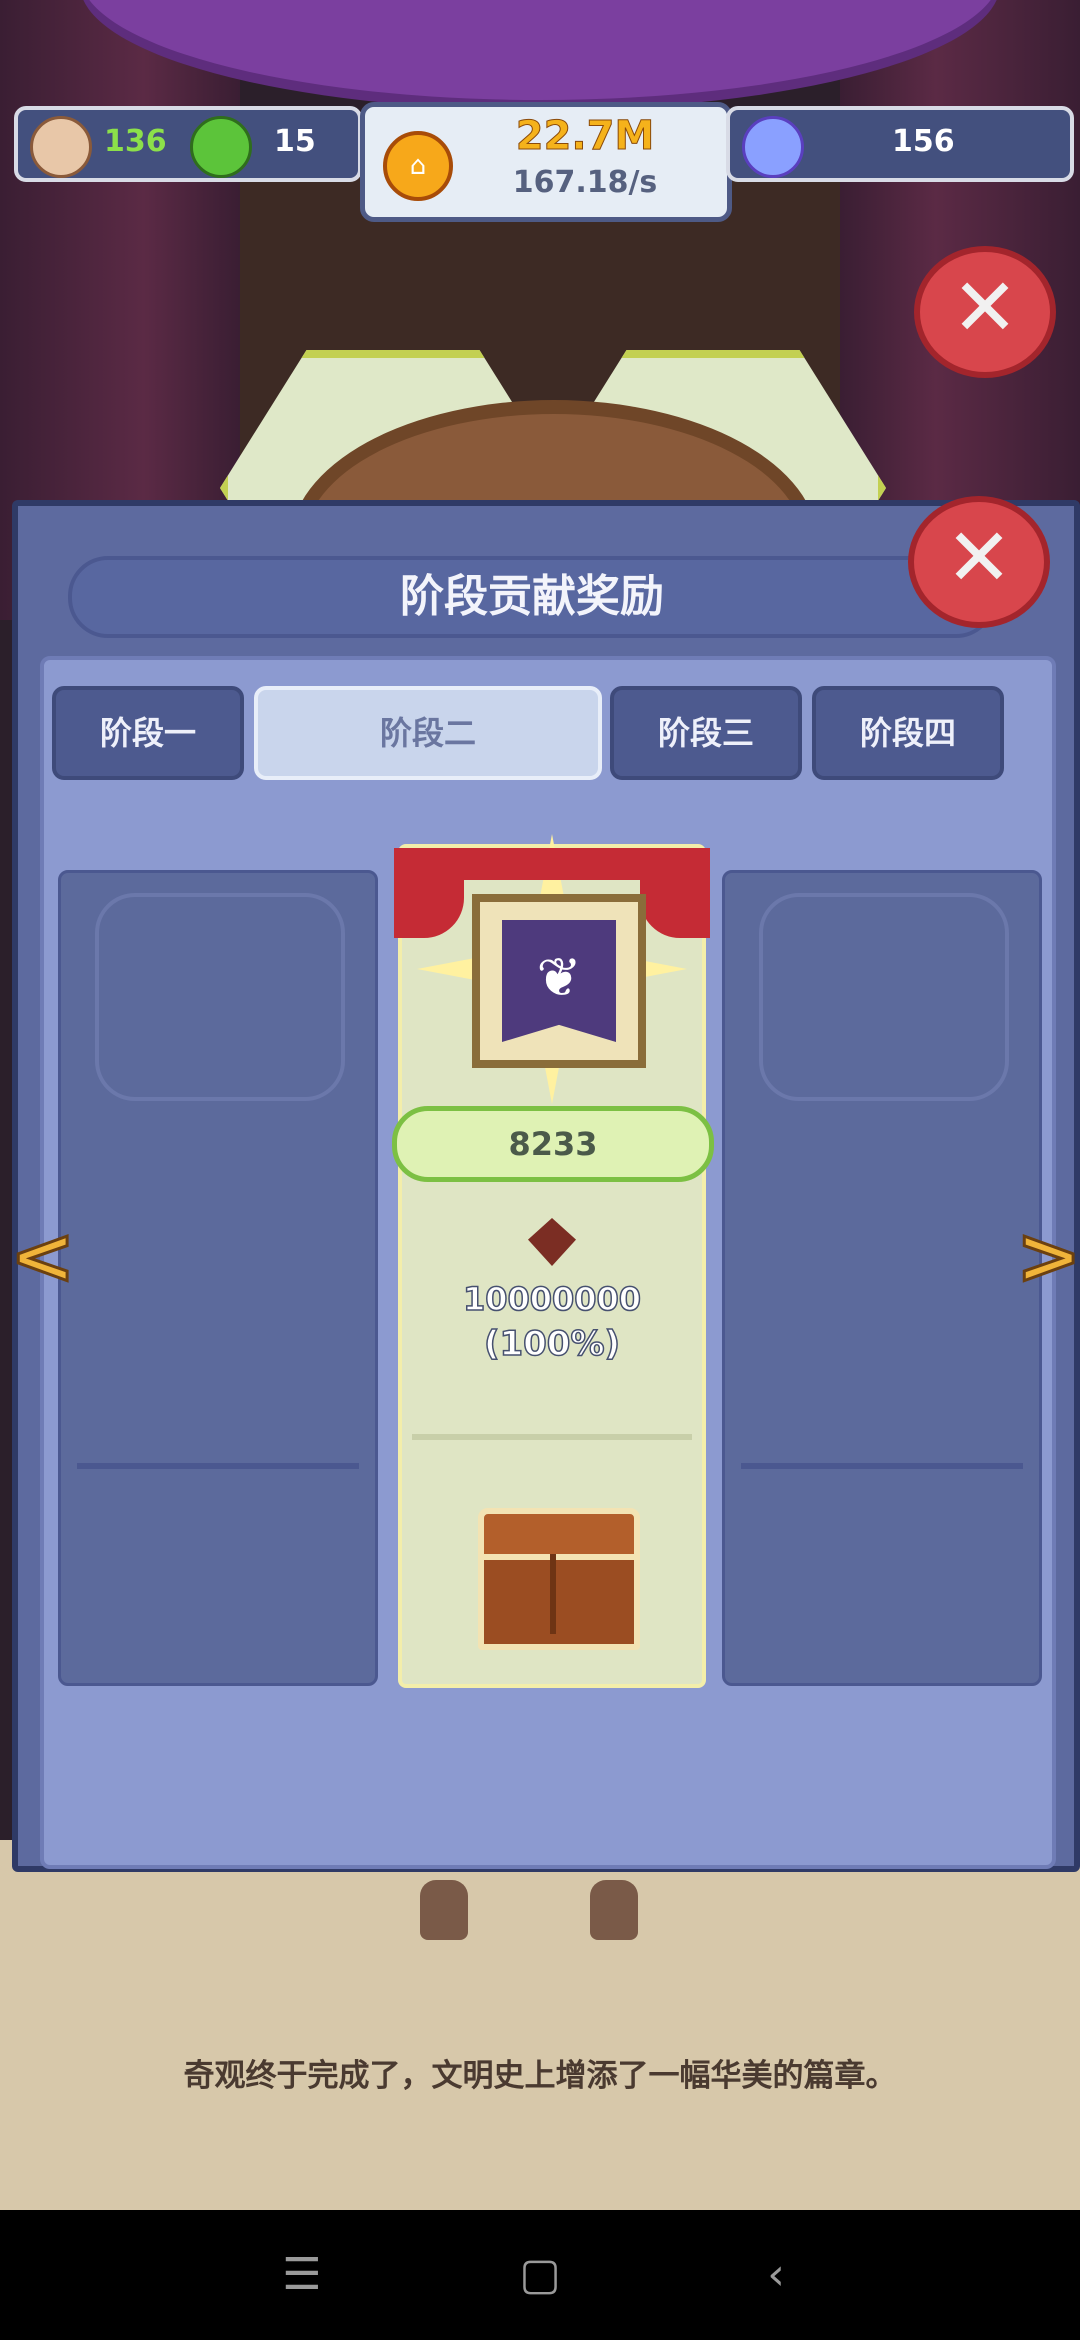 Image resolution: width=1080 pixels, height=2340 pixels. Describe the element at coordinates (43, 1257) in the screenshot. I see `prev-arrow-icon: <` at that location.